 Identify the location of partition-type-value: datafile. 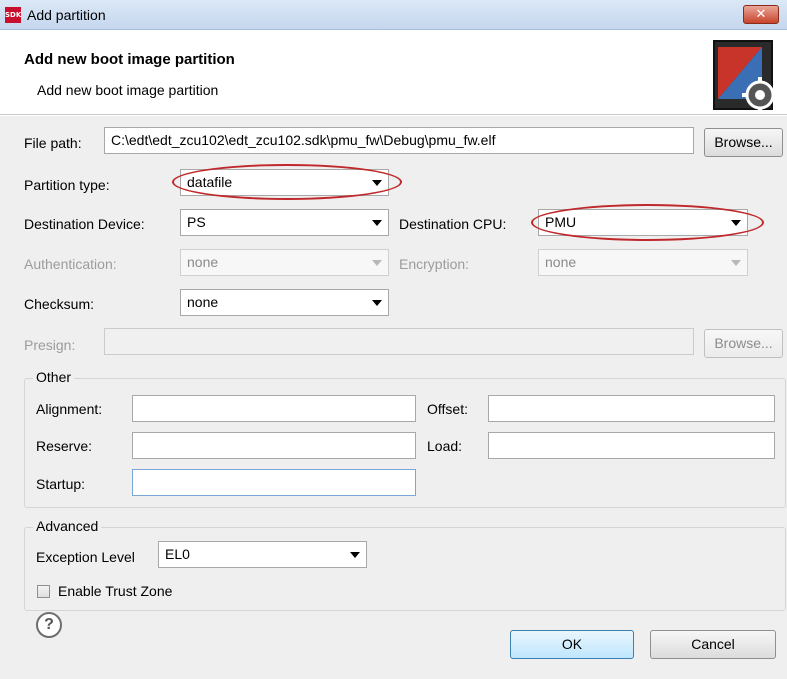
(210, 182).